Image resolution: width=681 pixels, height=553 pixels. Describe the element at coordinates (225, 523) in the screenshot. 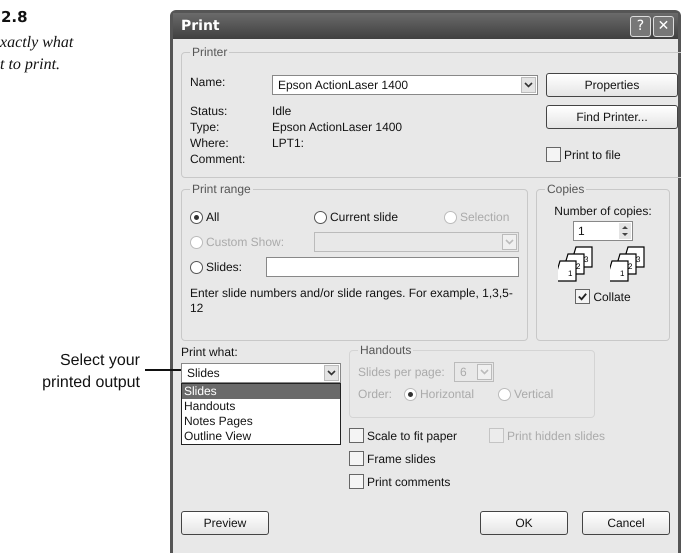

I see `preview-button: Preview` at that location.